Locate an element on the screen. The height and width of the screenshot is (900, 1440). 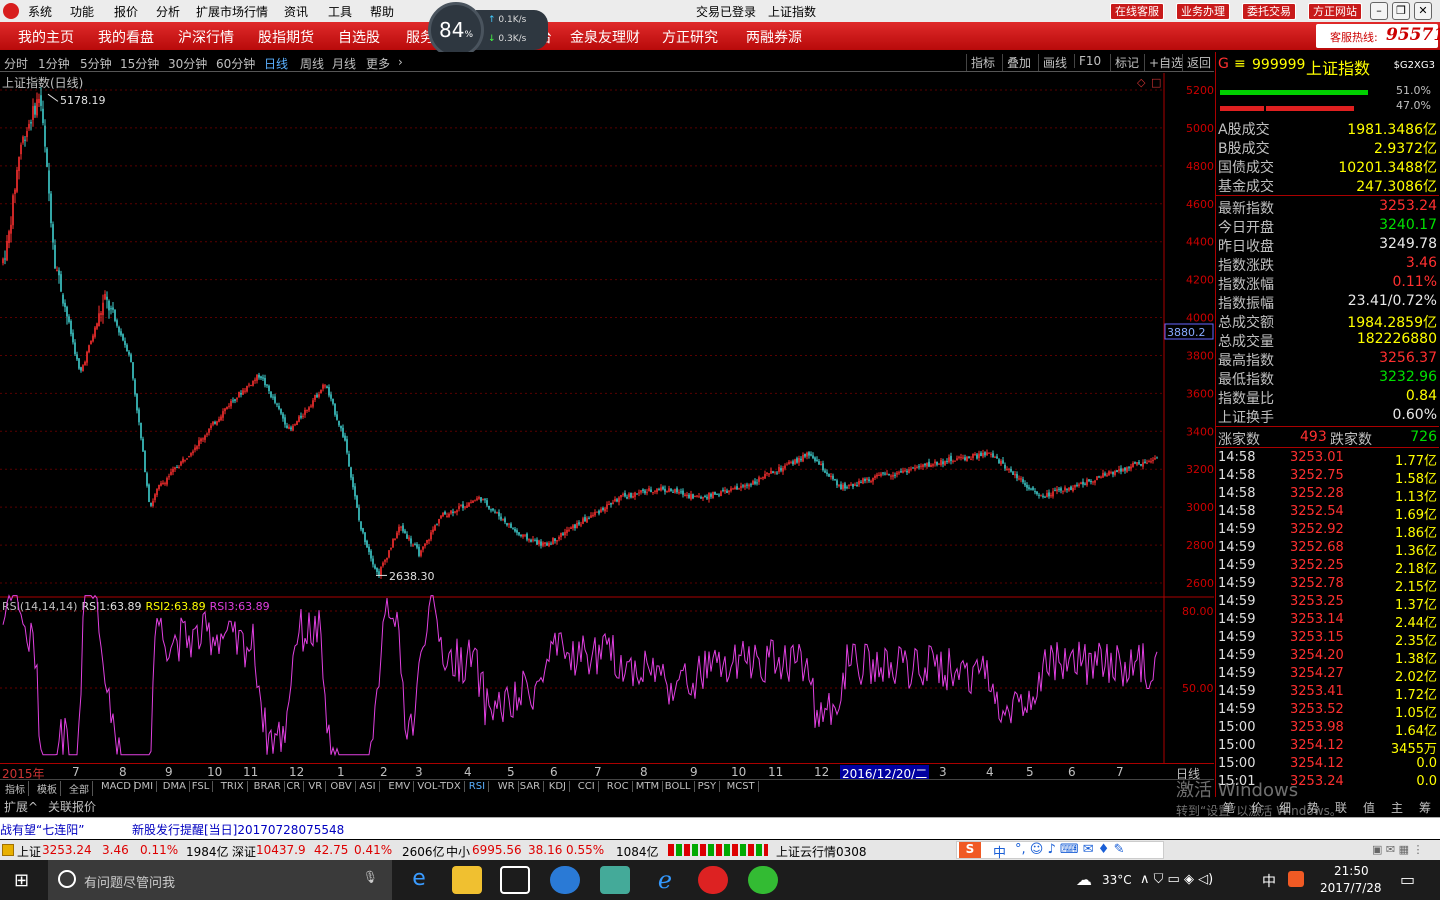
tool-draw: 画线 is located at coordinates (1052, 62).